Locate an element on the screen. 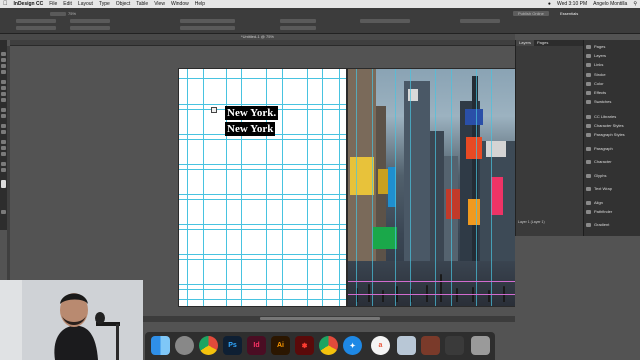 This screenshot has width=640, height=360. panel-gradient: Gradient is located at coordinates (612, 224).